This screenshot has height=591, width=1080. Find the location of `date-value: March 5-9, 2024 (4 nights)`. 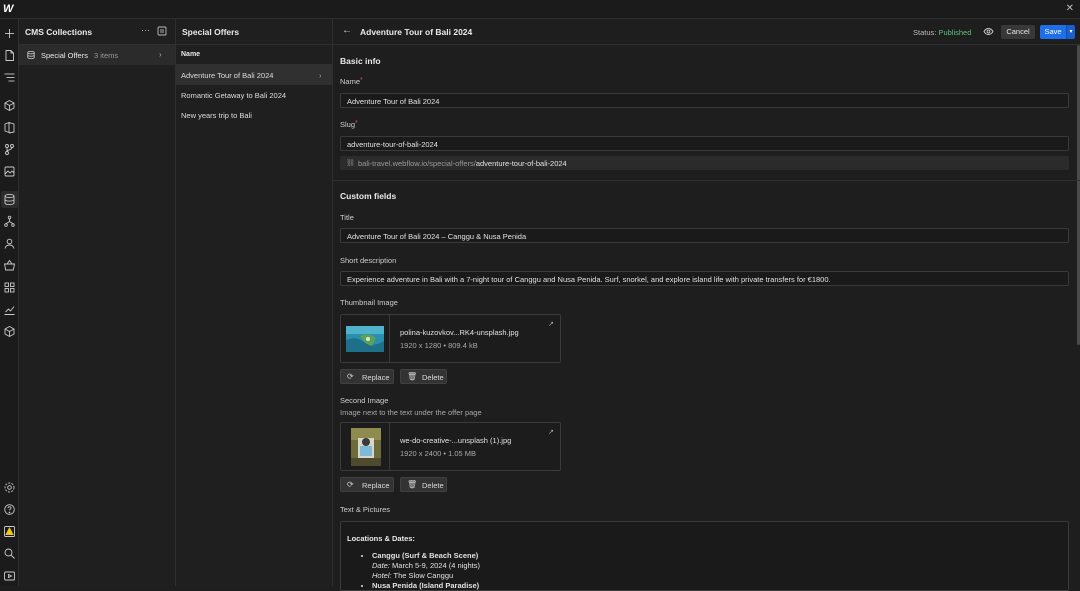

date-value: March 5-9, 2024 (4 nights) is located at coordinates (436, 565).